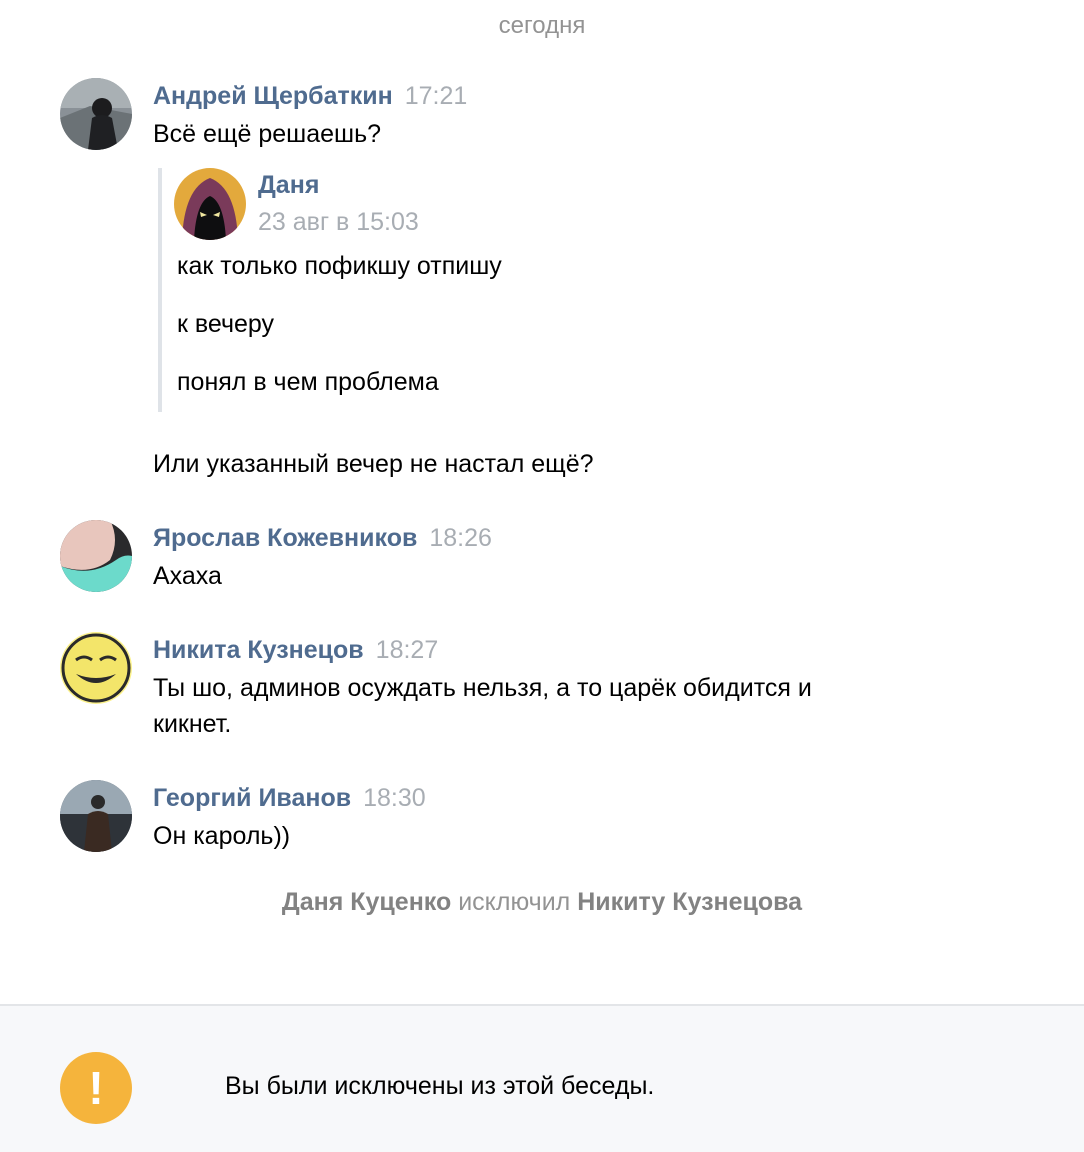  I want to click on forwarded-author: Даня, so click(288, 185).